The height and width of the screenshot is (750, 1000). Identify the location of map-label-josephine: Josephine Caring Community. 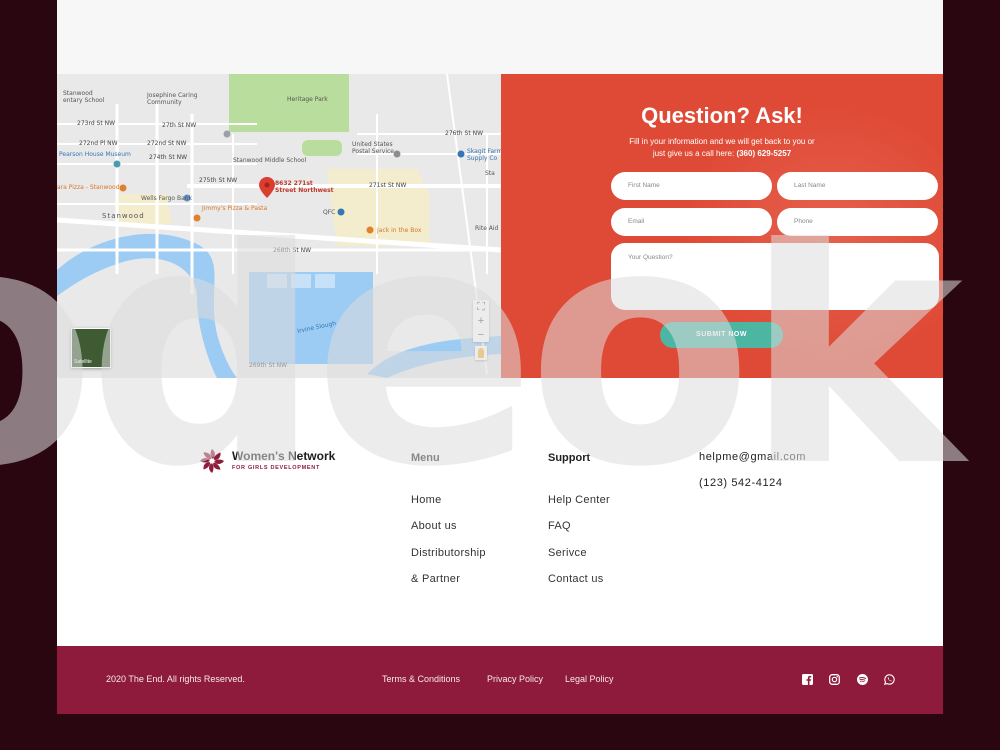
(172, 99).